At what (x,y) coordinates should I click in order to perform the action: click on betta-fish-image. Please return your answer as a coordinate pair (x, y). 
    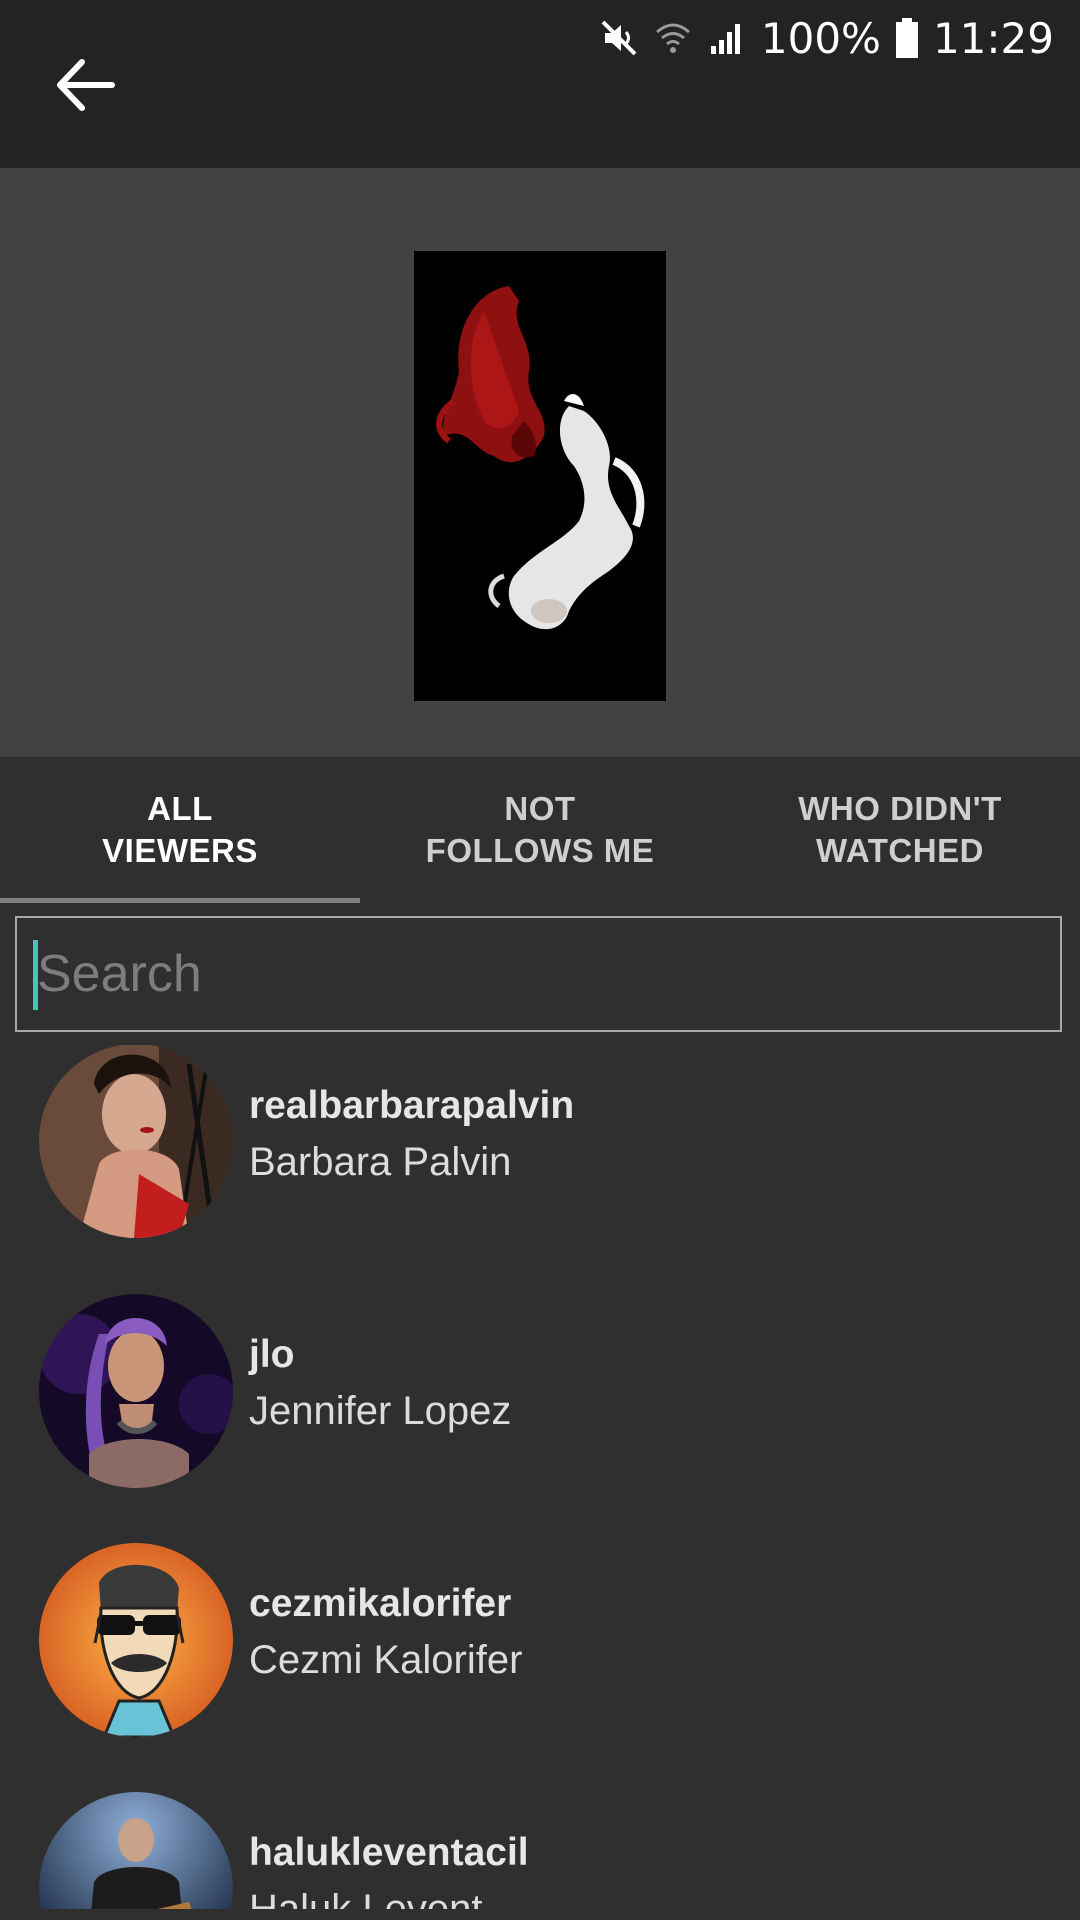
    Looking at the image, I should click on (540, 476).